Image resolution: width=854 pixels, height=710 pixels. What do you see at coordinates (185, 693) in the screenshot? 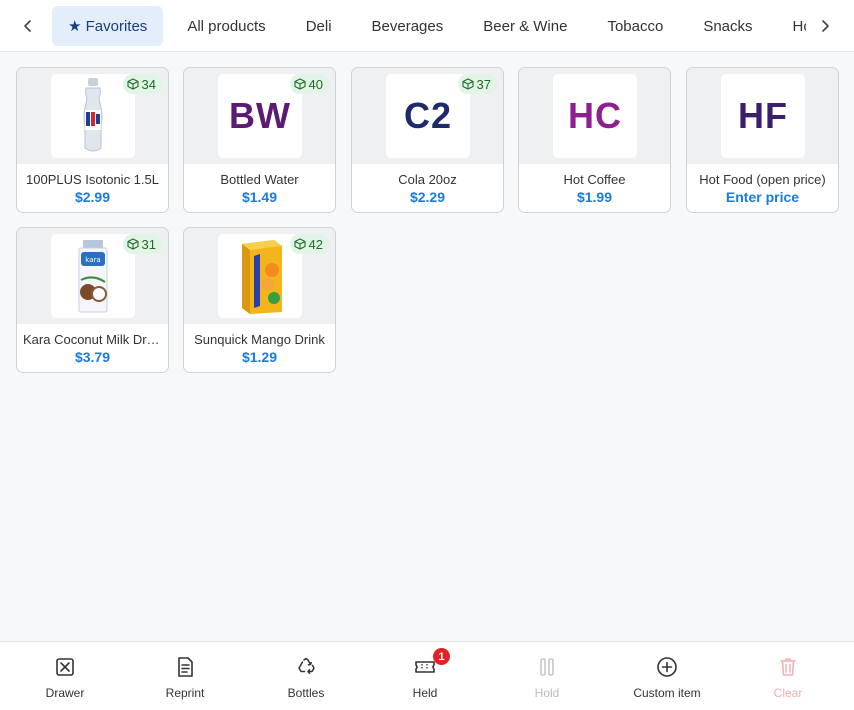
I see `reprint-label: Reprint` at bounding box center [185, 693].